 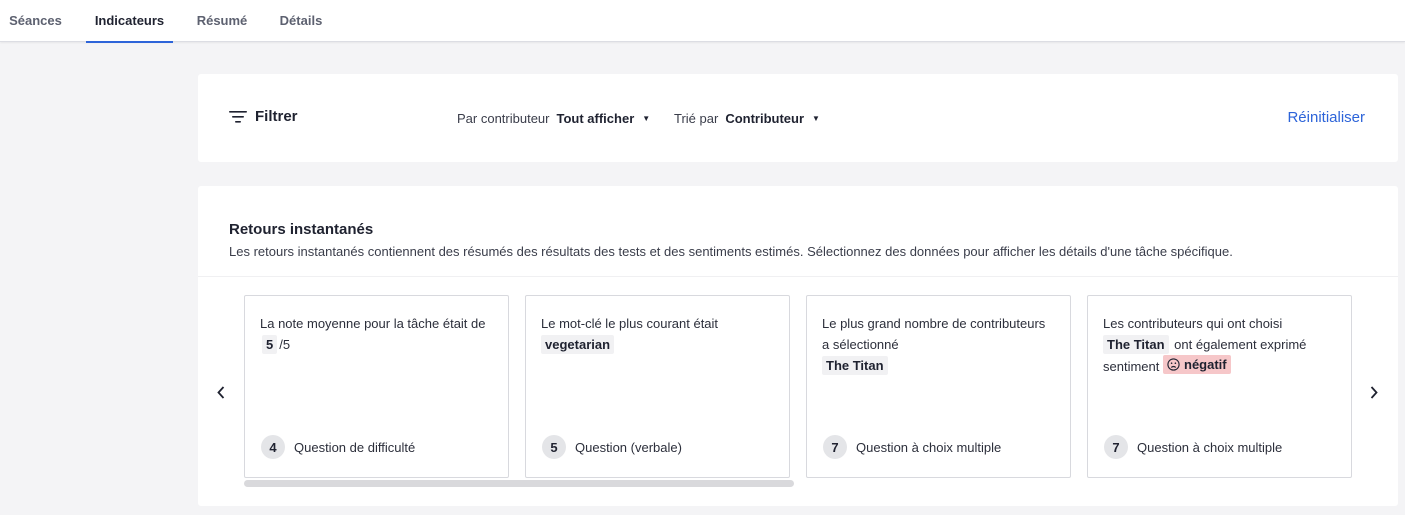 I want to click on carousel-next-button, so click(x=1374, y=392).